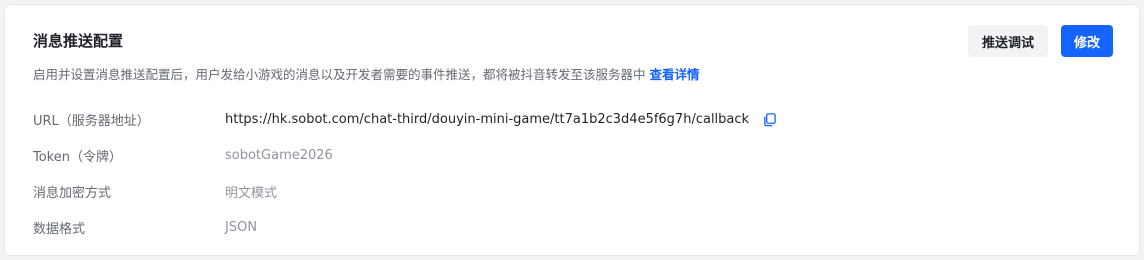  Describe the element at coordinates (769, 119) in the screenshot. I see `copy-icon` at that location.